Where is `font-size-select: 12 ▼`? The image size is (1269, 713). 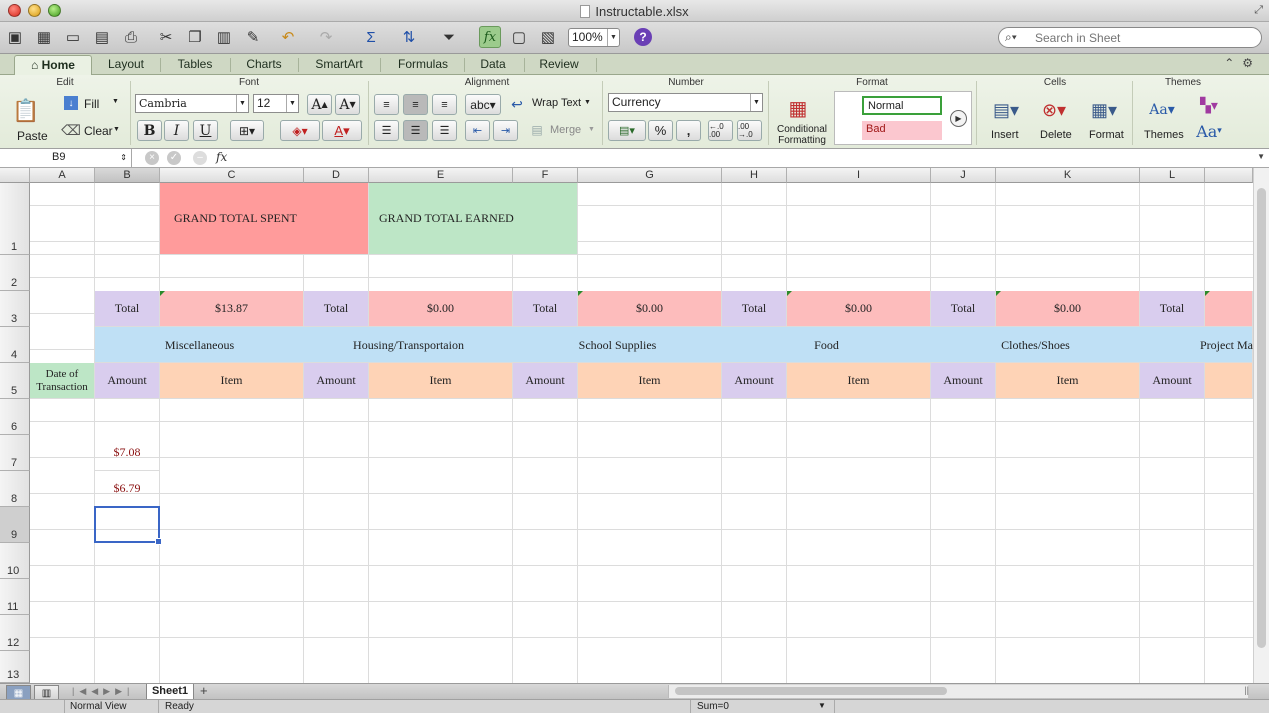 font-size-select: 12 ▼ is located at coordinates (276, 103).